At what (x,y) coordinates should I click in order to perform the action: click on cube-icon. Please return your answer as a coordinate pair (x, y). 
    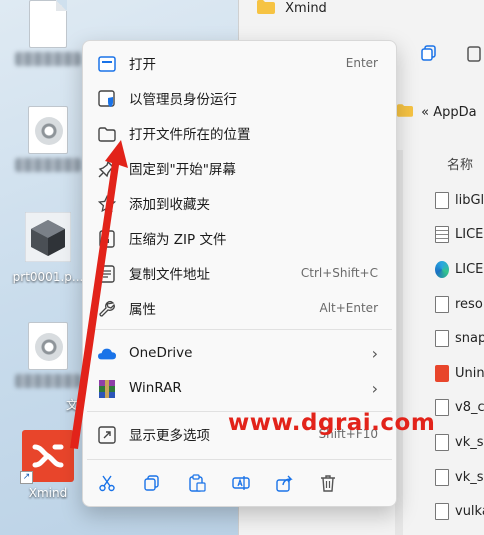
    Looking at the image, I should click on (48, 237).